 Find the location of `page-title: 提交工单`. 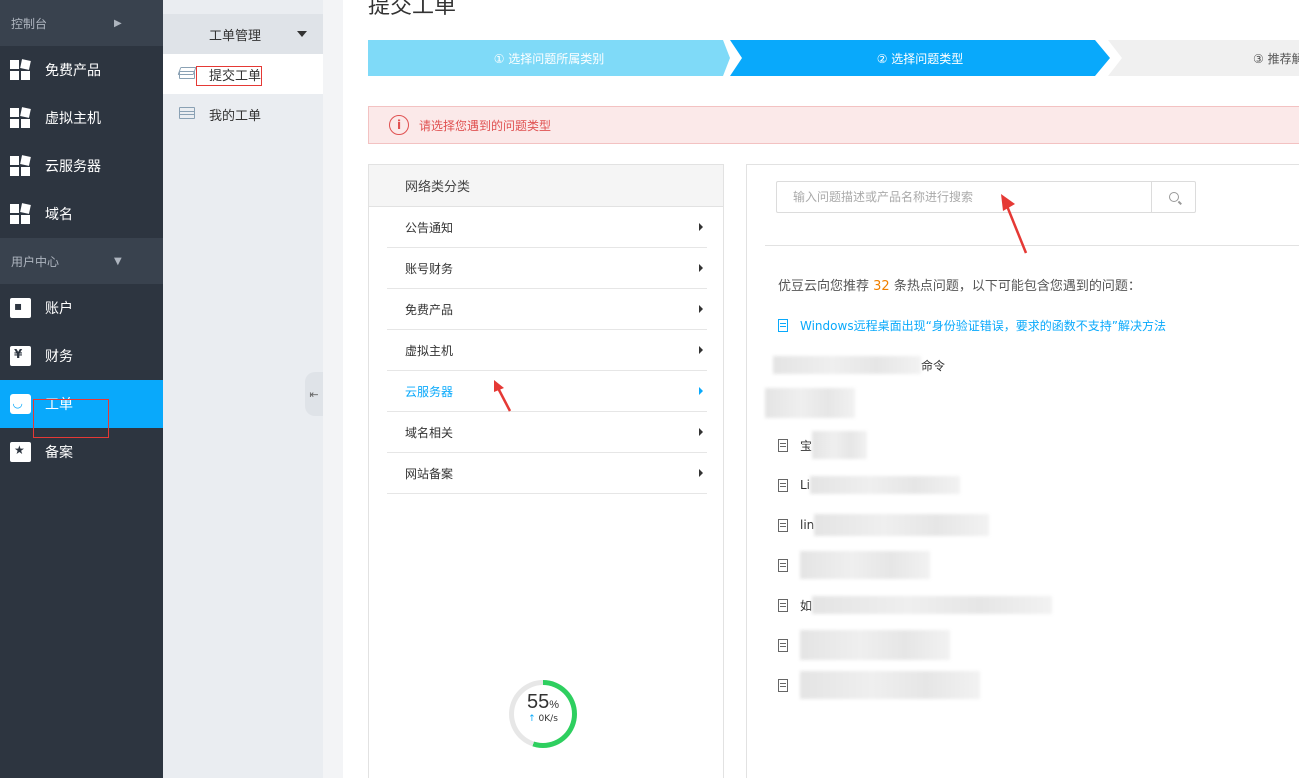

page-title: 提交工单 is located at coordinates (412, 9).